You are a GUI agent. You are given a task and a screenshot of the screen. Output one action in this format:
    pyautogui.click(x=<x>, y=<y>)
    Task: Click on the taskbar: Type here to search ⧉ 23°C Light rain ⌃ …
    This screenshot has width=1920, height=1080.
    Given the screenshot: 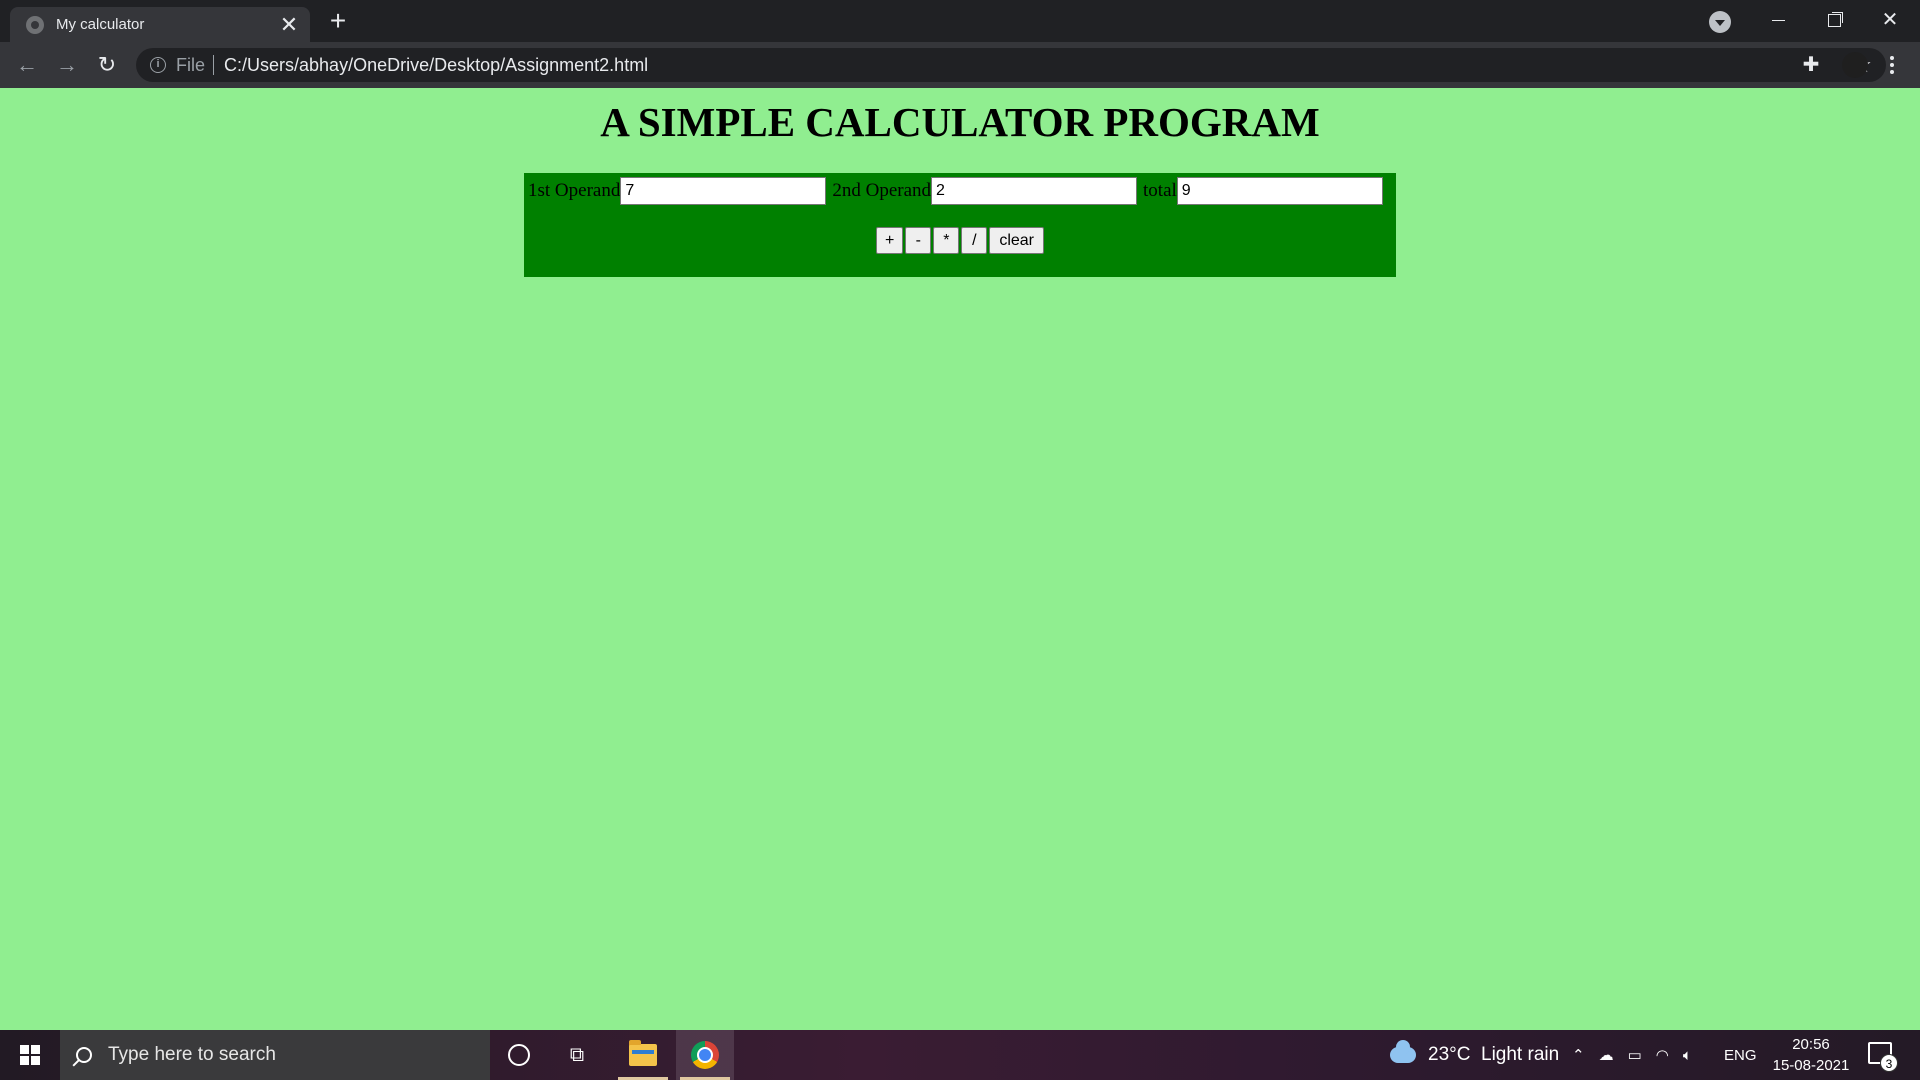 What is the action you would take?
    pyautogui.click(x=960, y=1055)
    